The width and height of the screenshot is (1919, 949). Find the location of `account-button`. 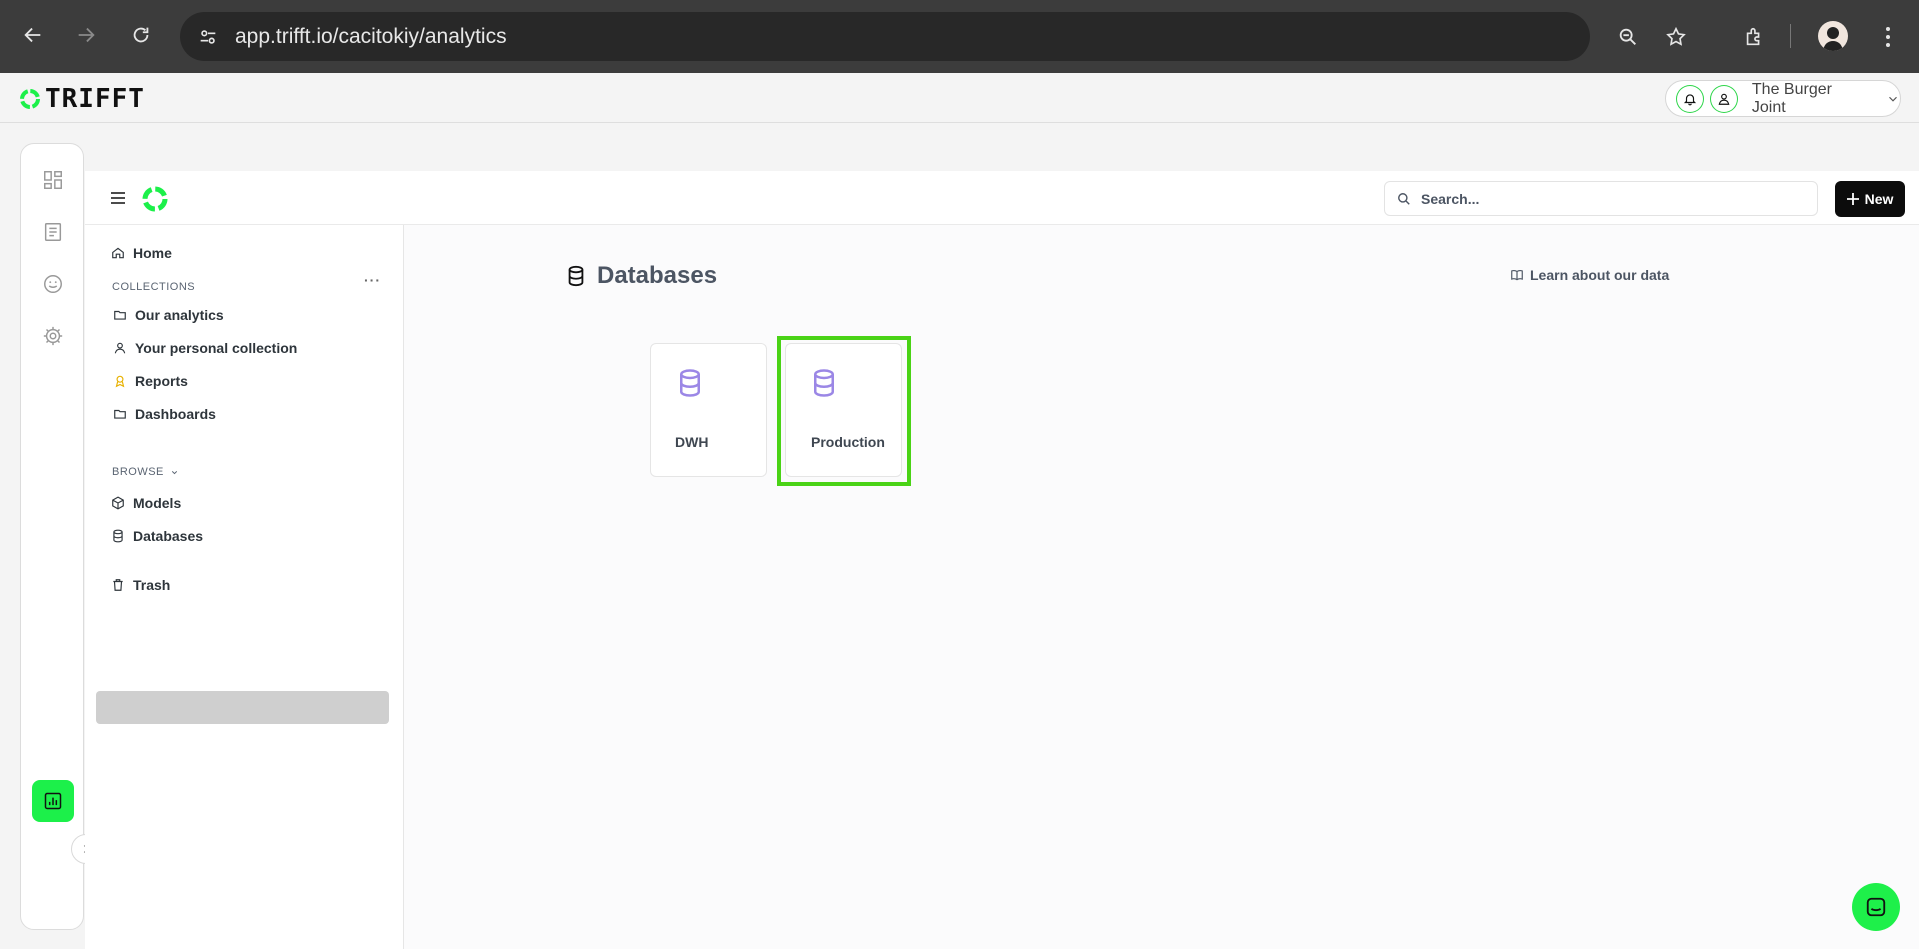

account-button is located at coordinates (1723, 98).